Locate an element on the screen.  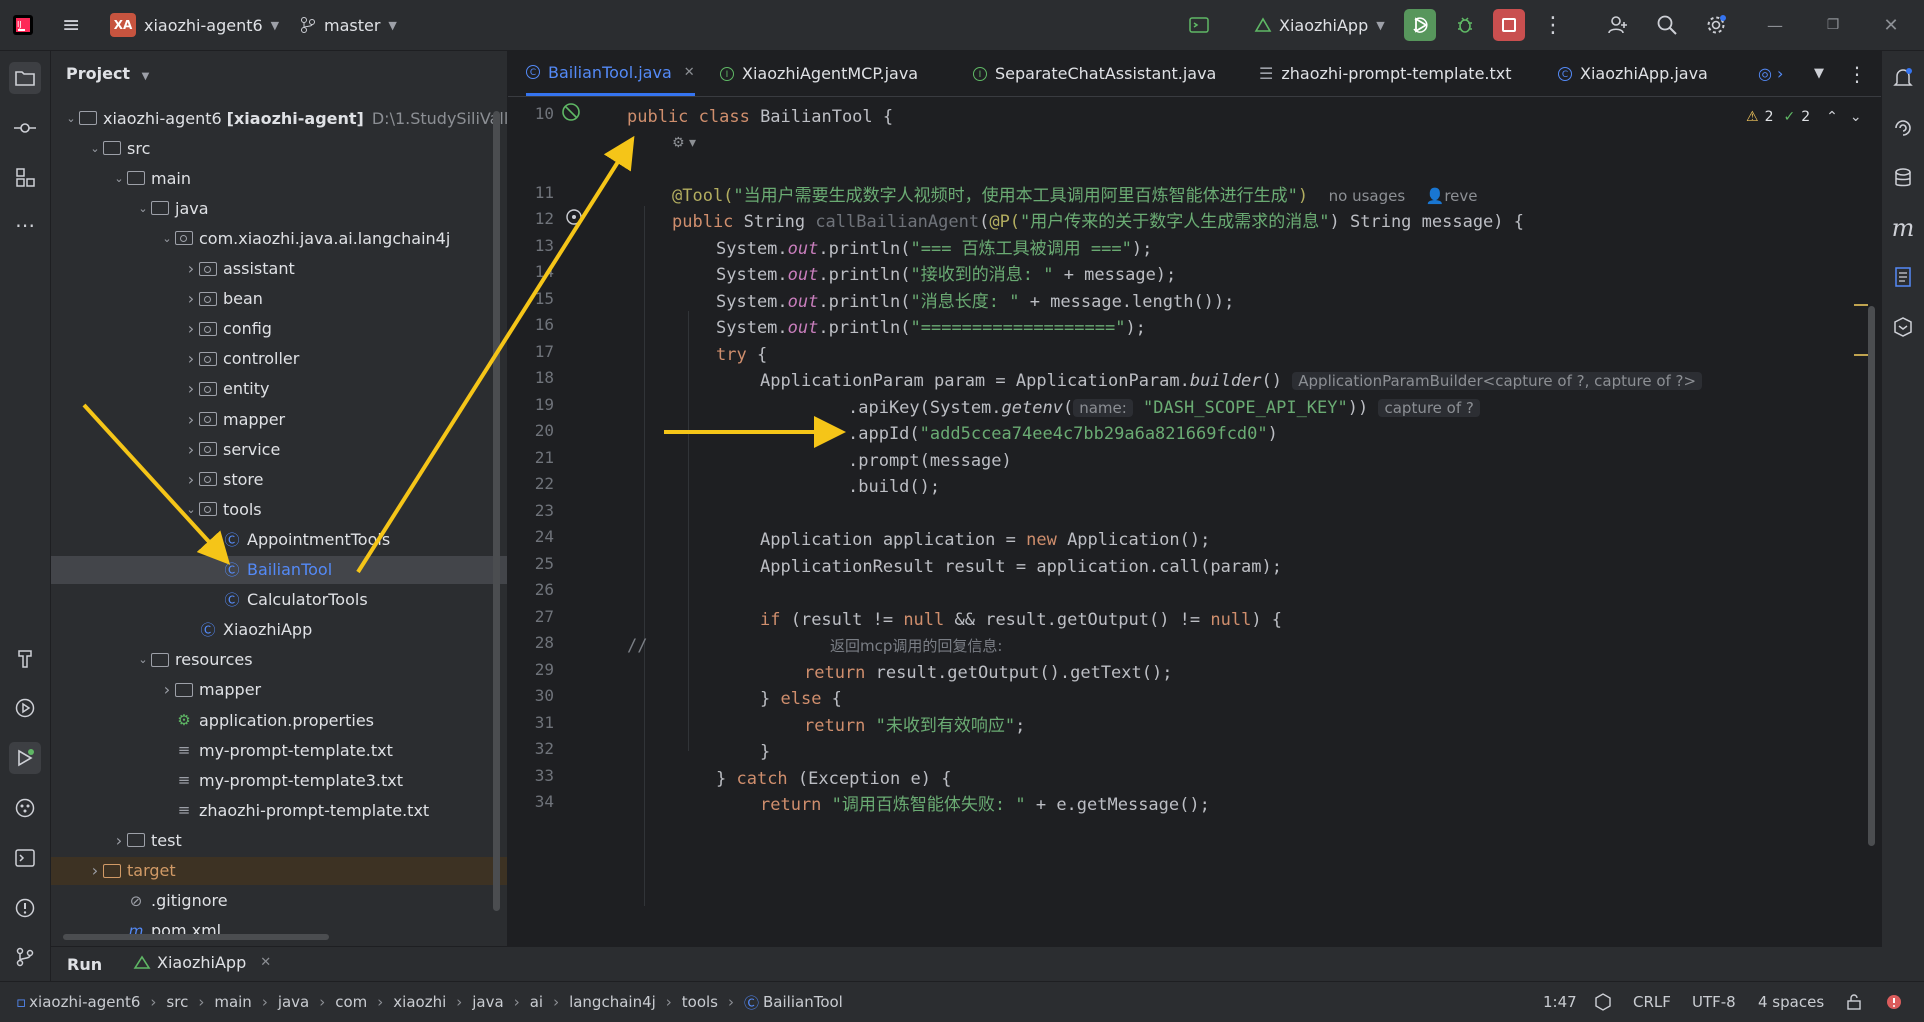
tree-item: › target is located at coordinates (279, 870).